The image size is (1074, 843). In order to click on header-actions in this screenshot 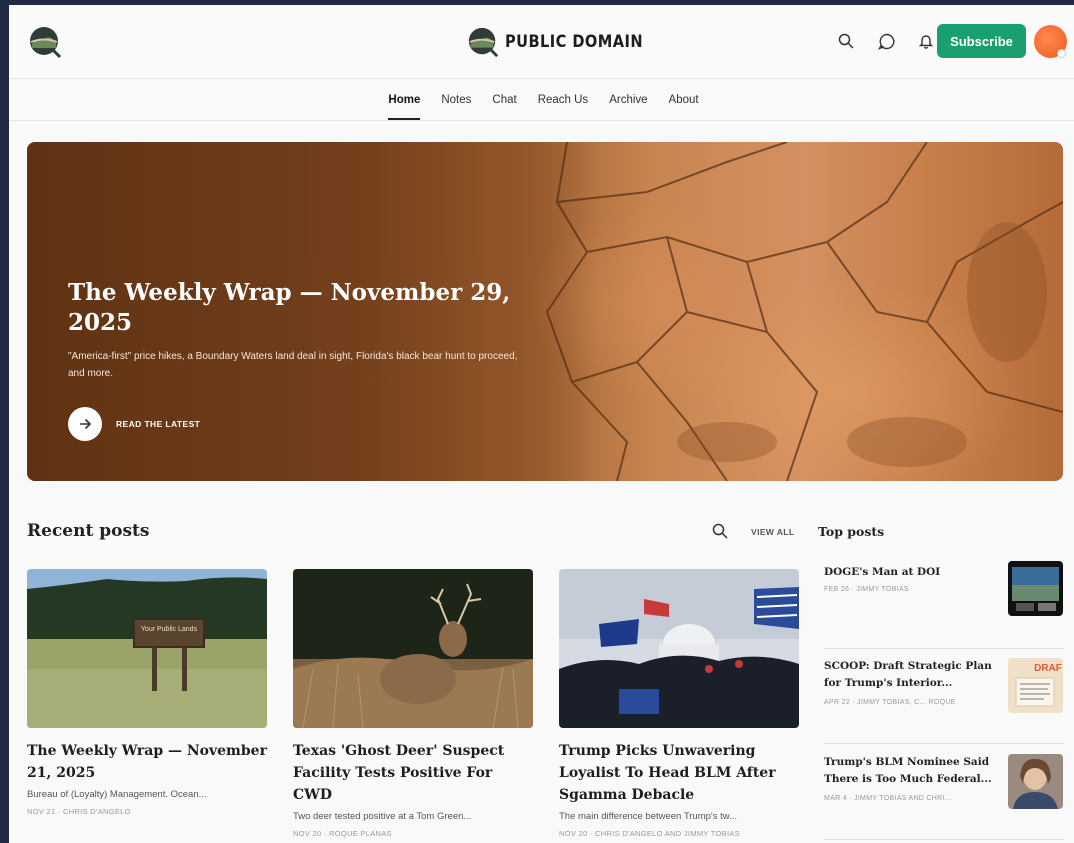, I will do `click(886, 41)`.